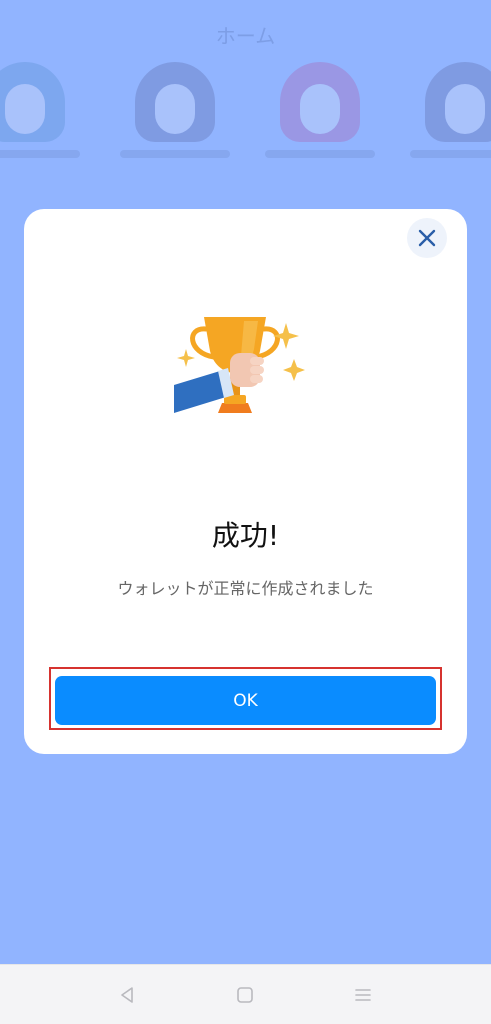  What do you see at coordinates (245, 588) in the screenshot?
I see `dialog-message: ウォレットが正常に作成されました` at bounding box center [245, 588].